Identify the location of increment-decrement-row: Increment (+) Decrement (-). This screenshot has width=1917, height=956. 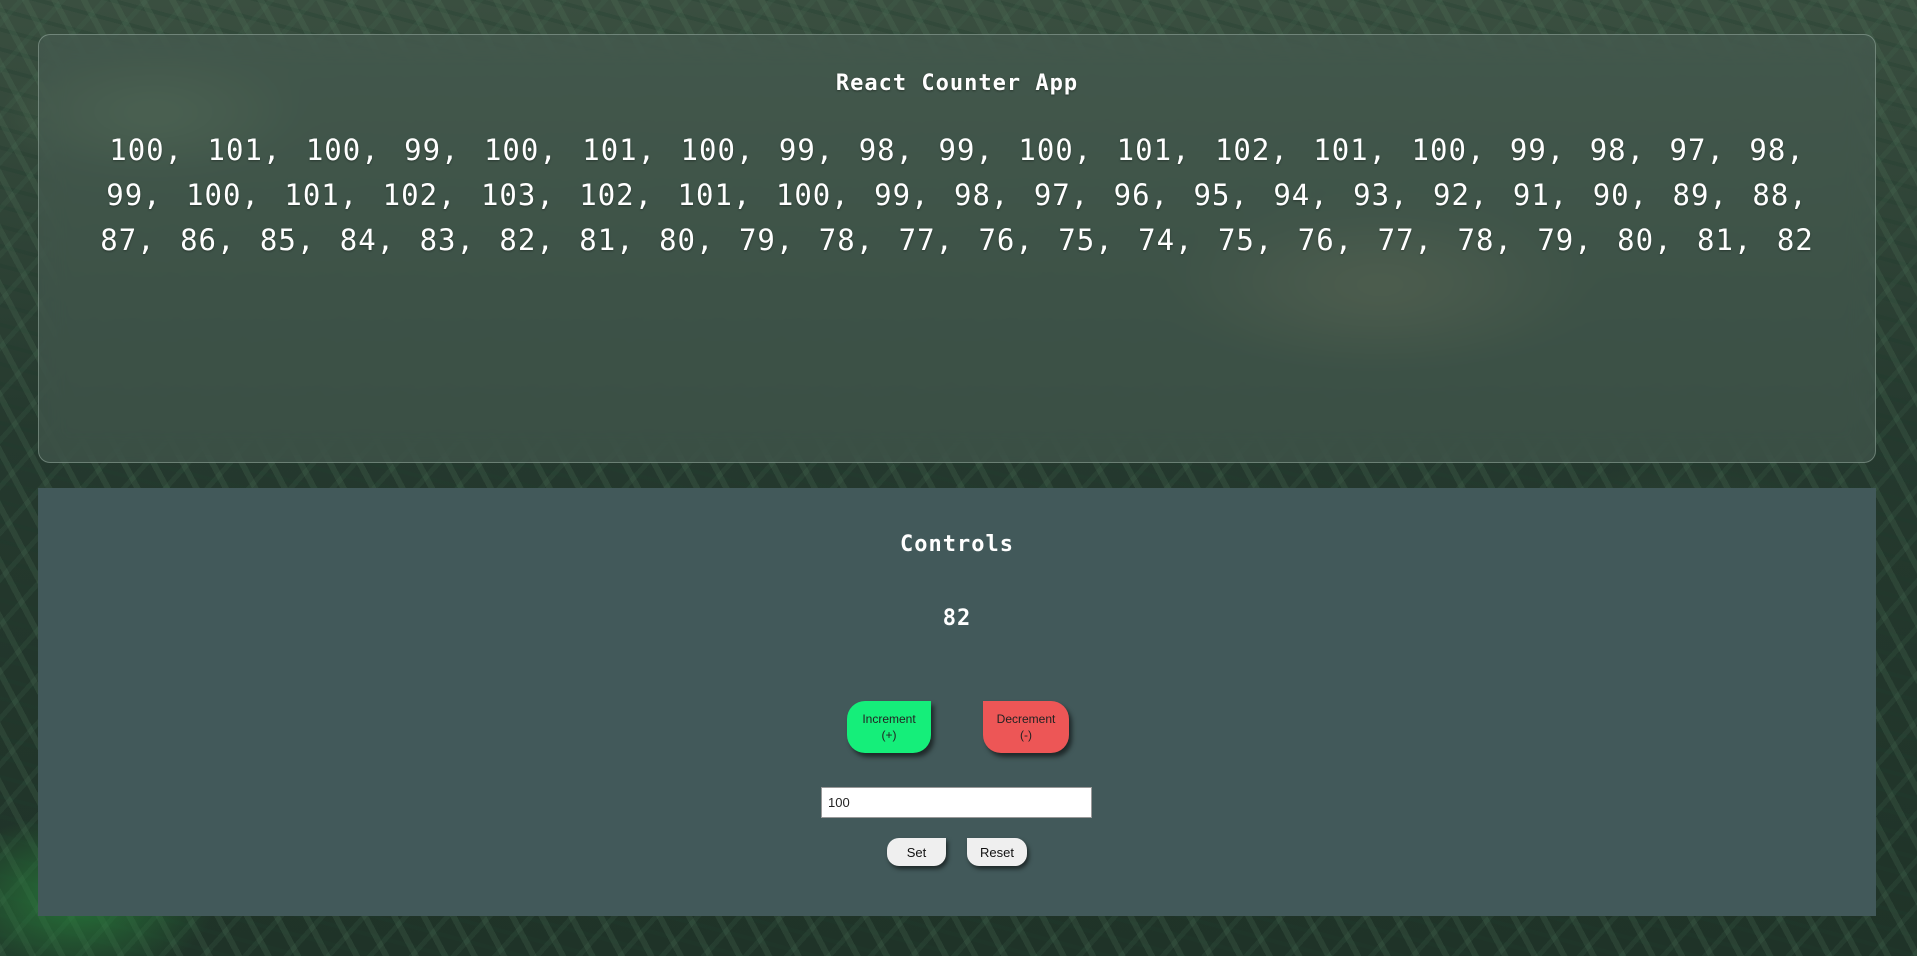
(957, 728).